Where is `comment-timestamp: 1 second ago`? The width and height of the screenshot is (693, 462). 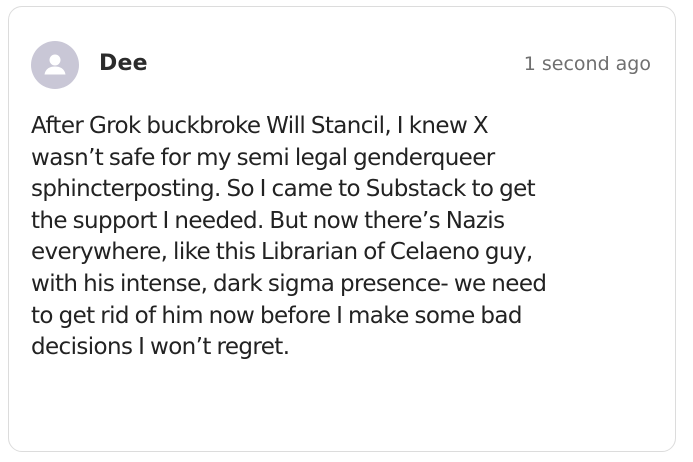 comment-timestamp: 1 second ago is located at coordinates (587, 64).